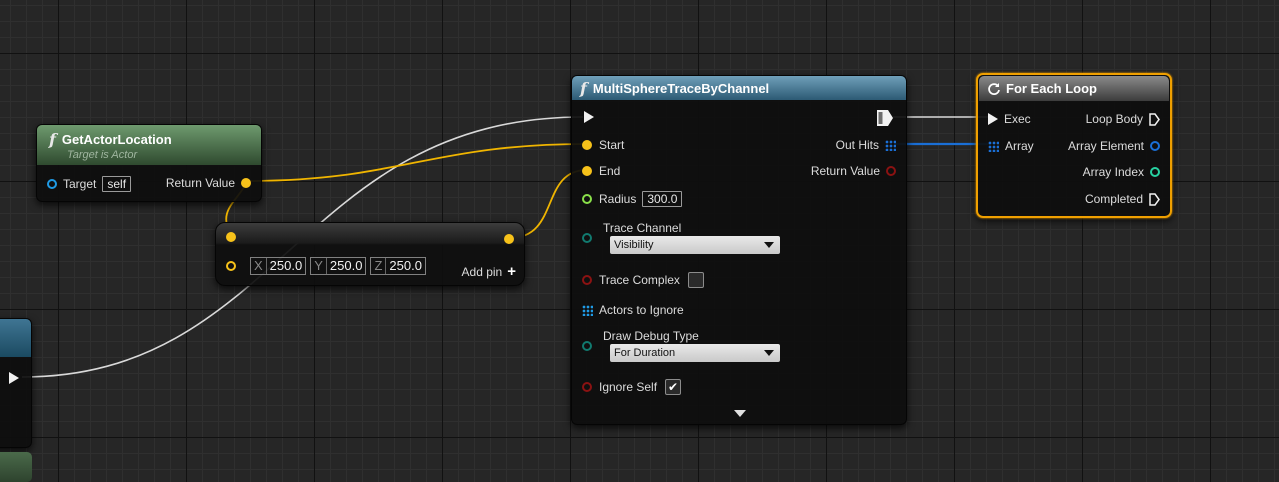  I want to click on trace-channel-dropdown: Visibility, so click(695, 245).